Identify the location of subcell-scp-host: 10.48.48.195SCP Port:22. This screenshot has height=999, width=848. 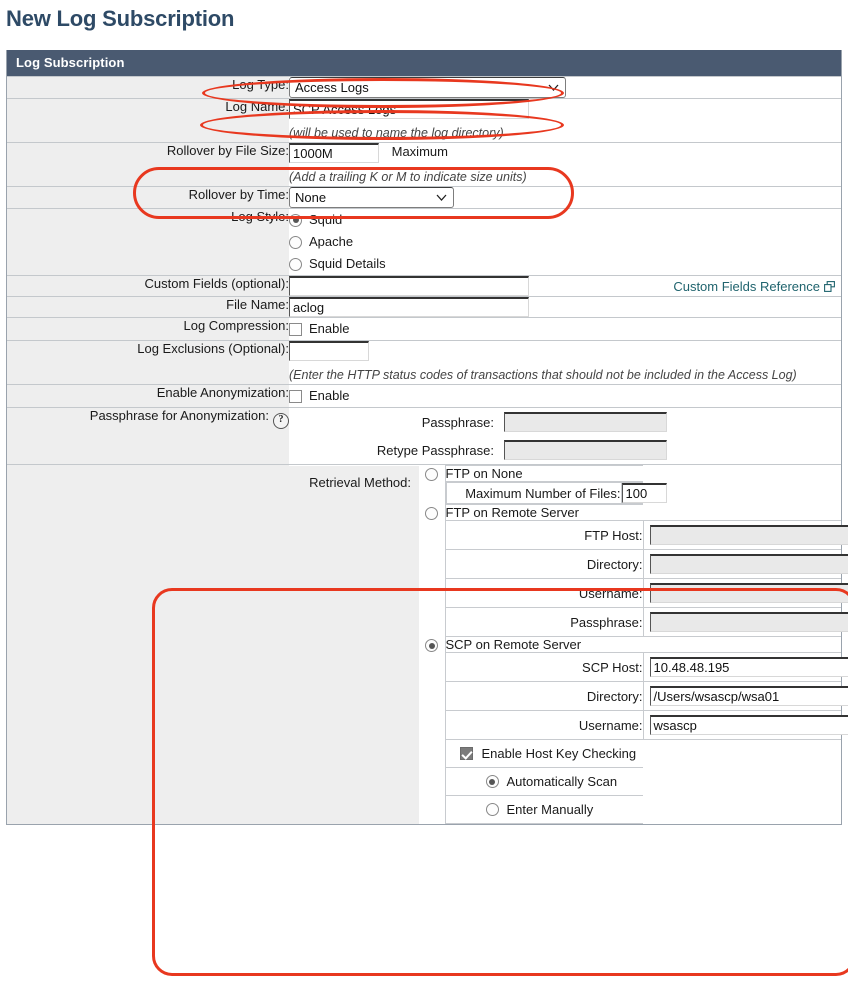
(745, 667).